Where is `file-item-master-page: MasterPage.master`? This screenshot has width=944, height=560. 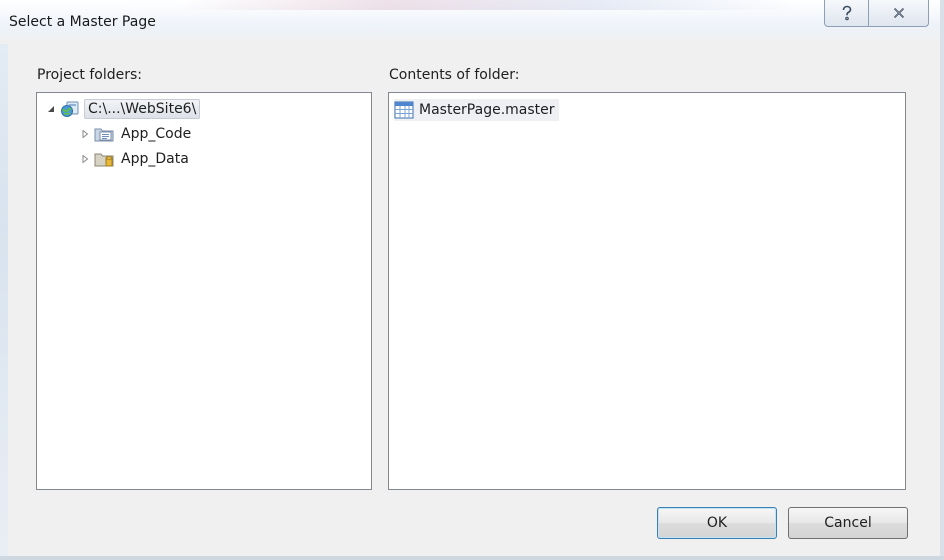 file-item-master-page: MasterPage.master is located at coordinates (476, 110).